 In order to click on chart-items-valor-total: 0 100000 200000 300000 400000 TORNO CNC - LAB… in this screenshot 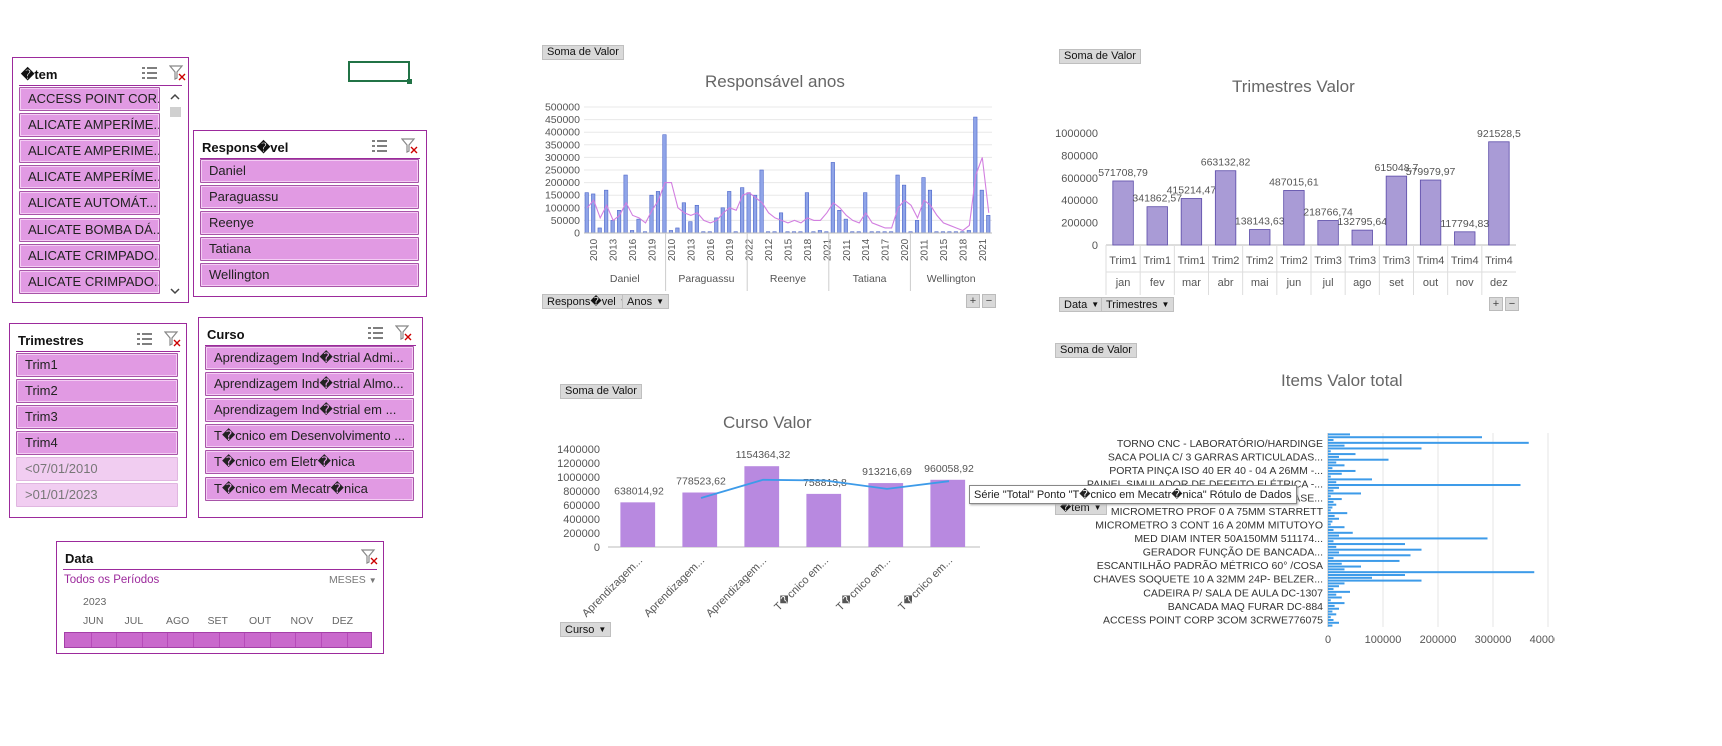, I will do `click(1320, 540)`.